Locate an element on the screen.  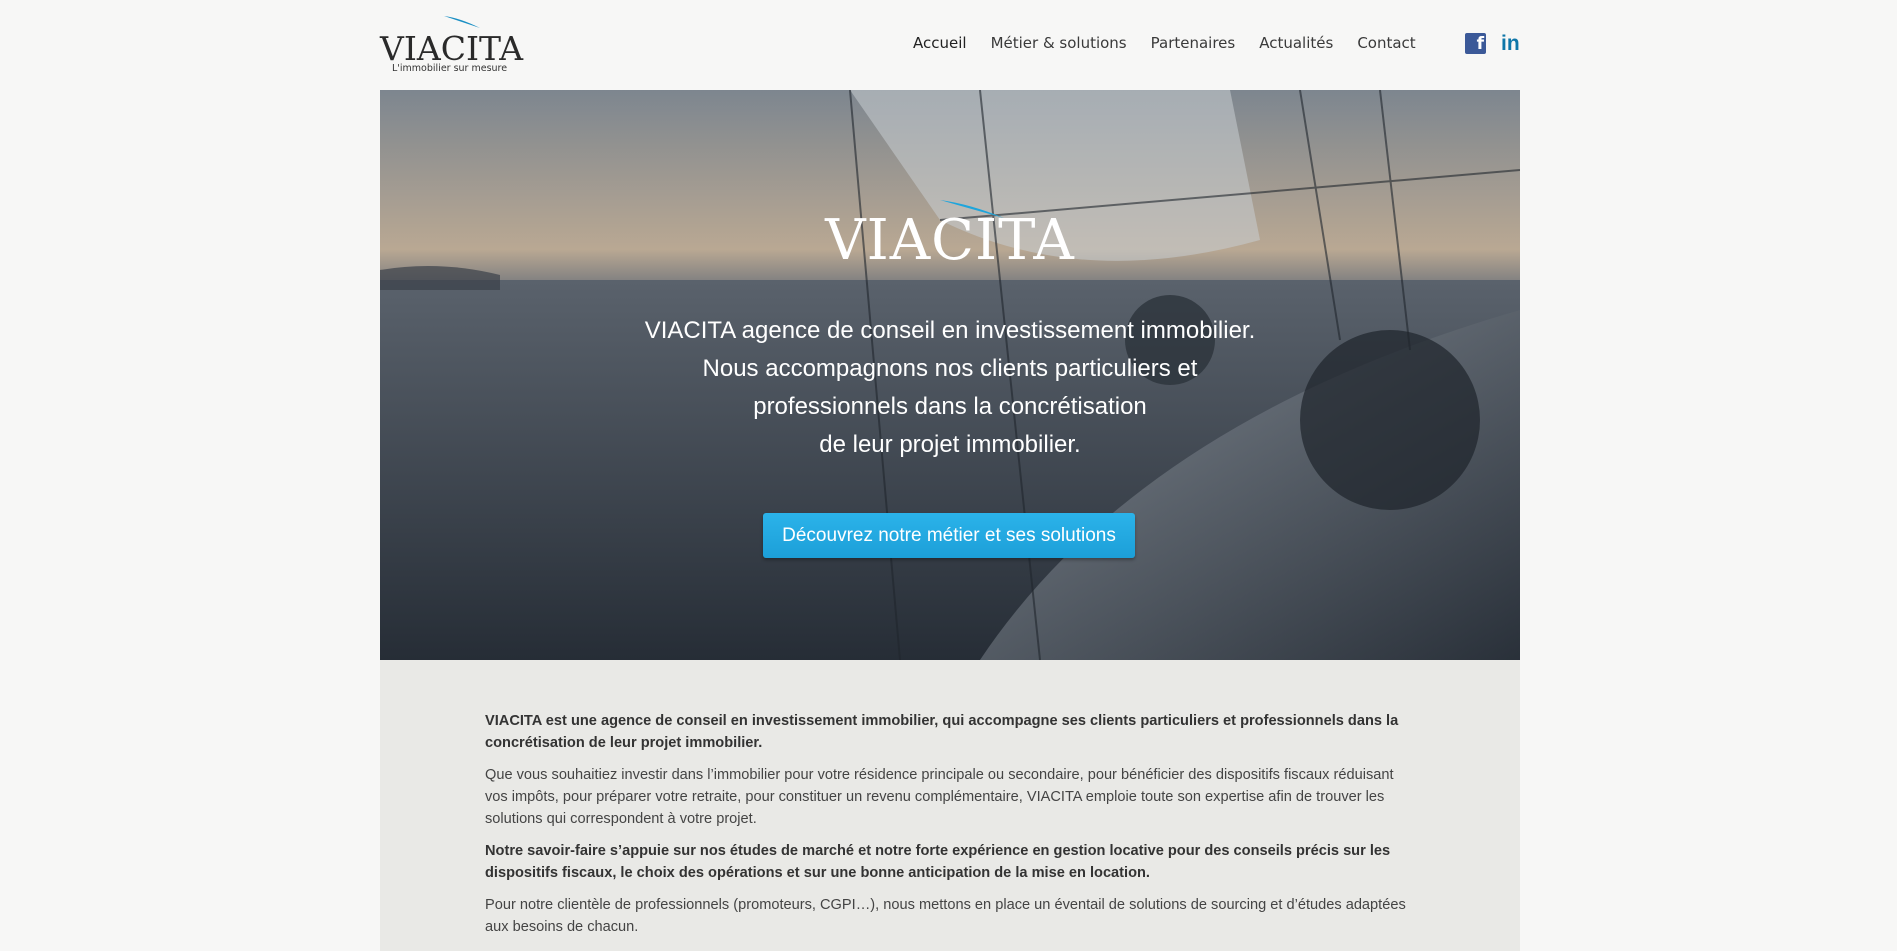
social-links: f in is located at coordinates (1492, 43).